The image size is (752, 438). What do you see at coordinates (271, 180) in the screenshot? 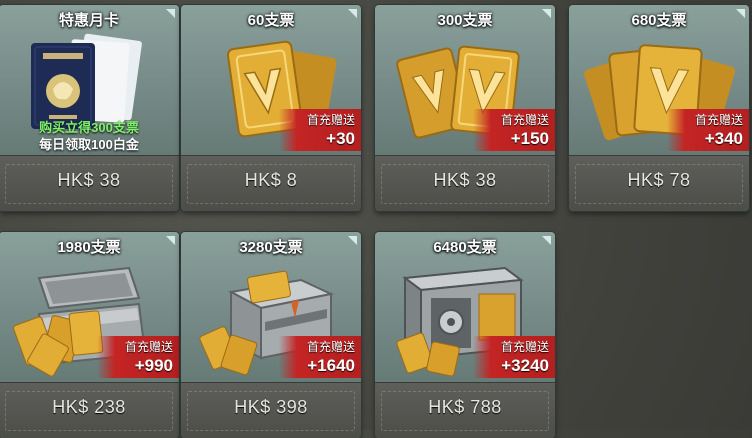
I see `price-label: HK$ 8` at bounding box center [271, 180].